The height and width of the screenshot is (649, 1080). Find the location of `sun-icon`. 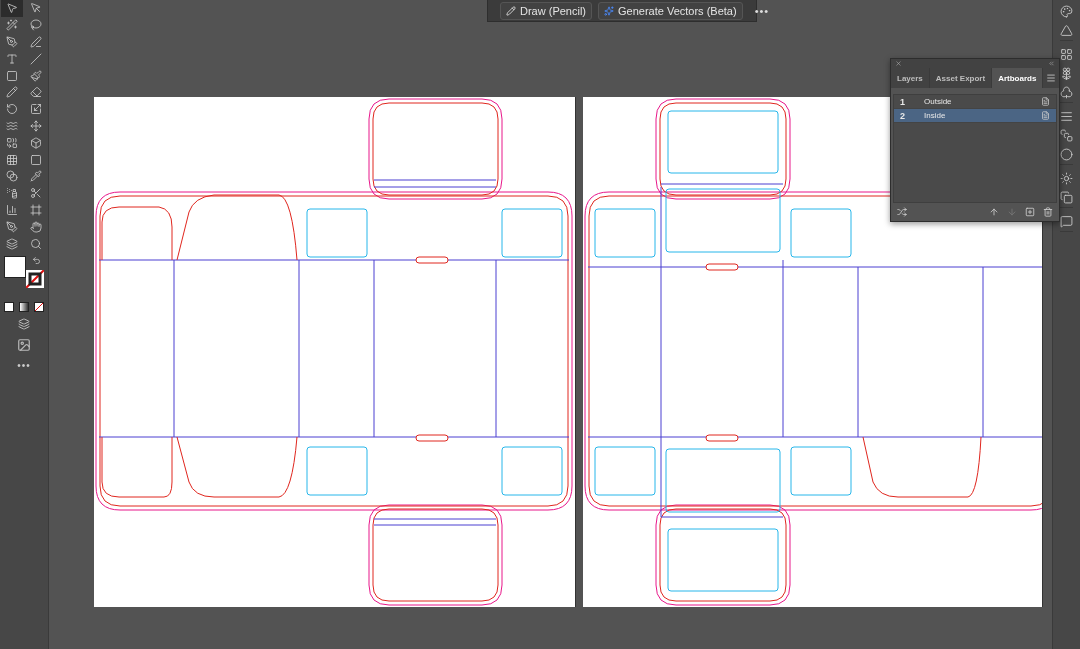

sun-icon is located at coordinates (1066, 178).